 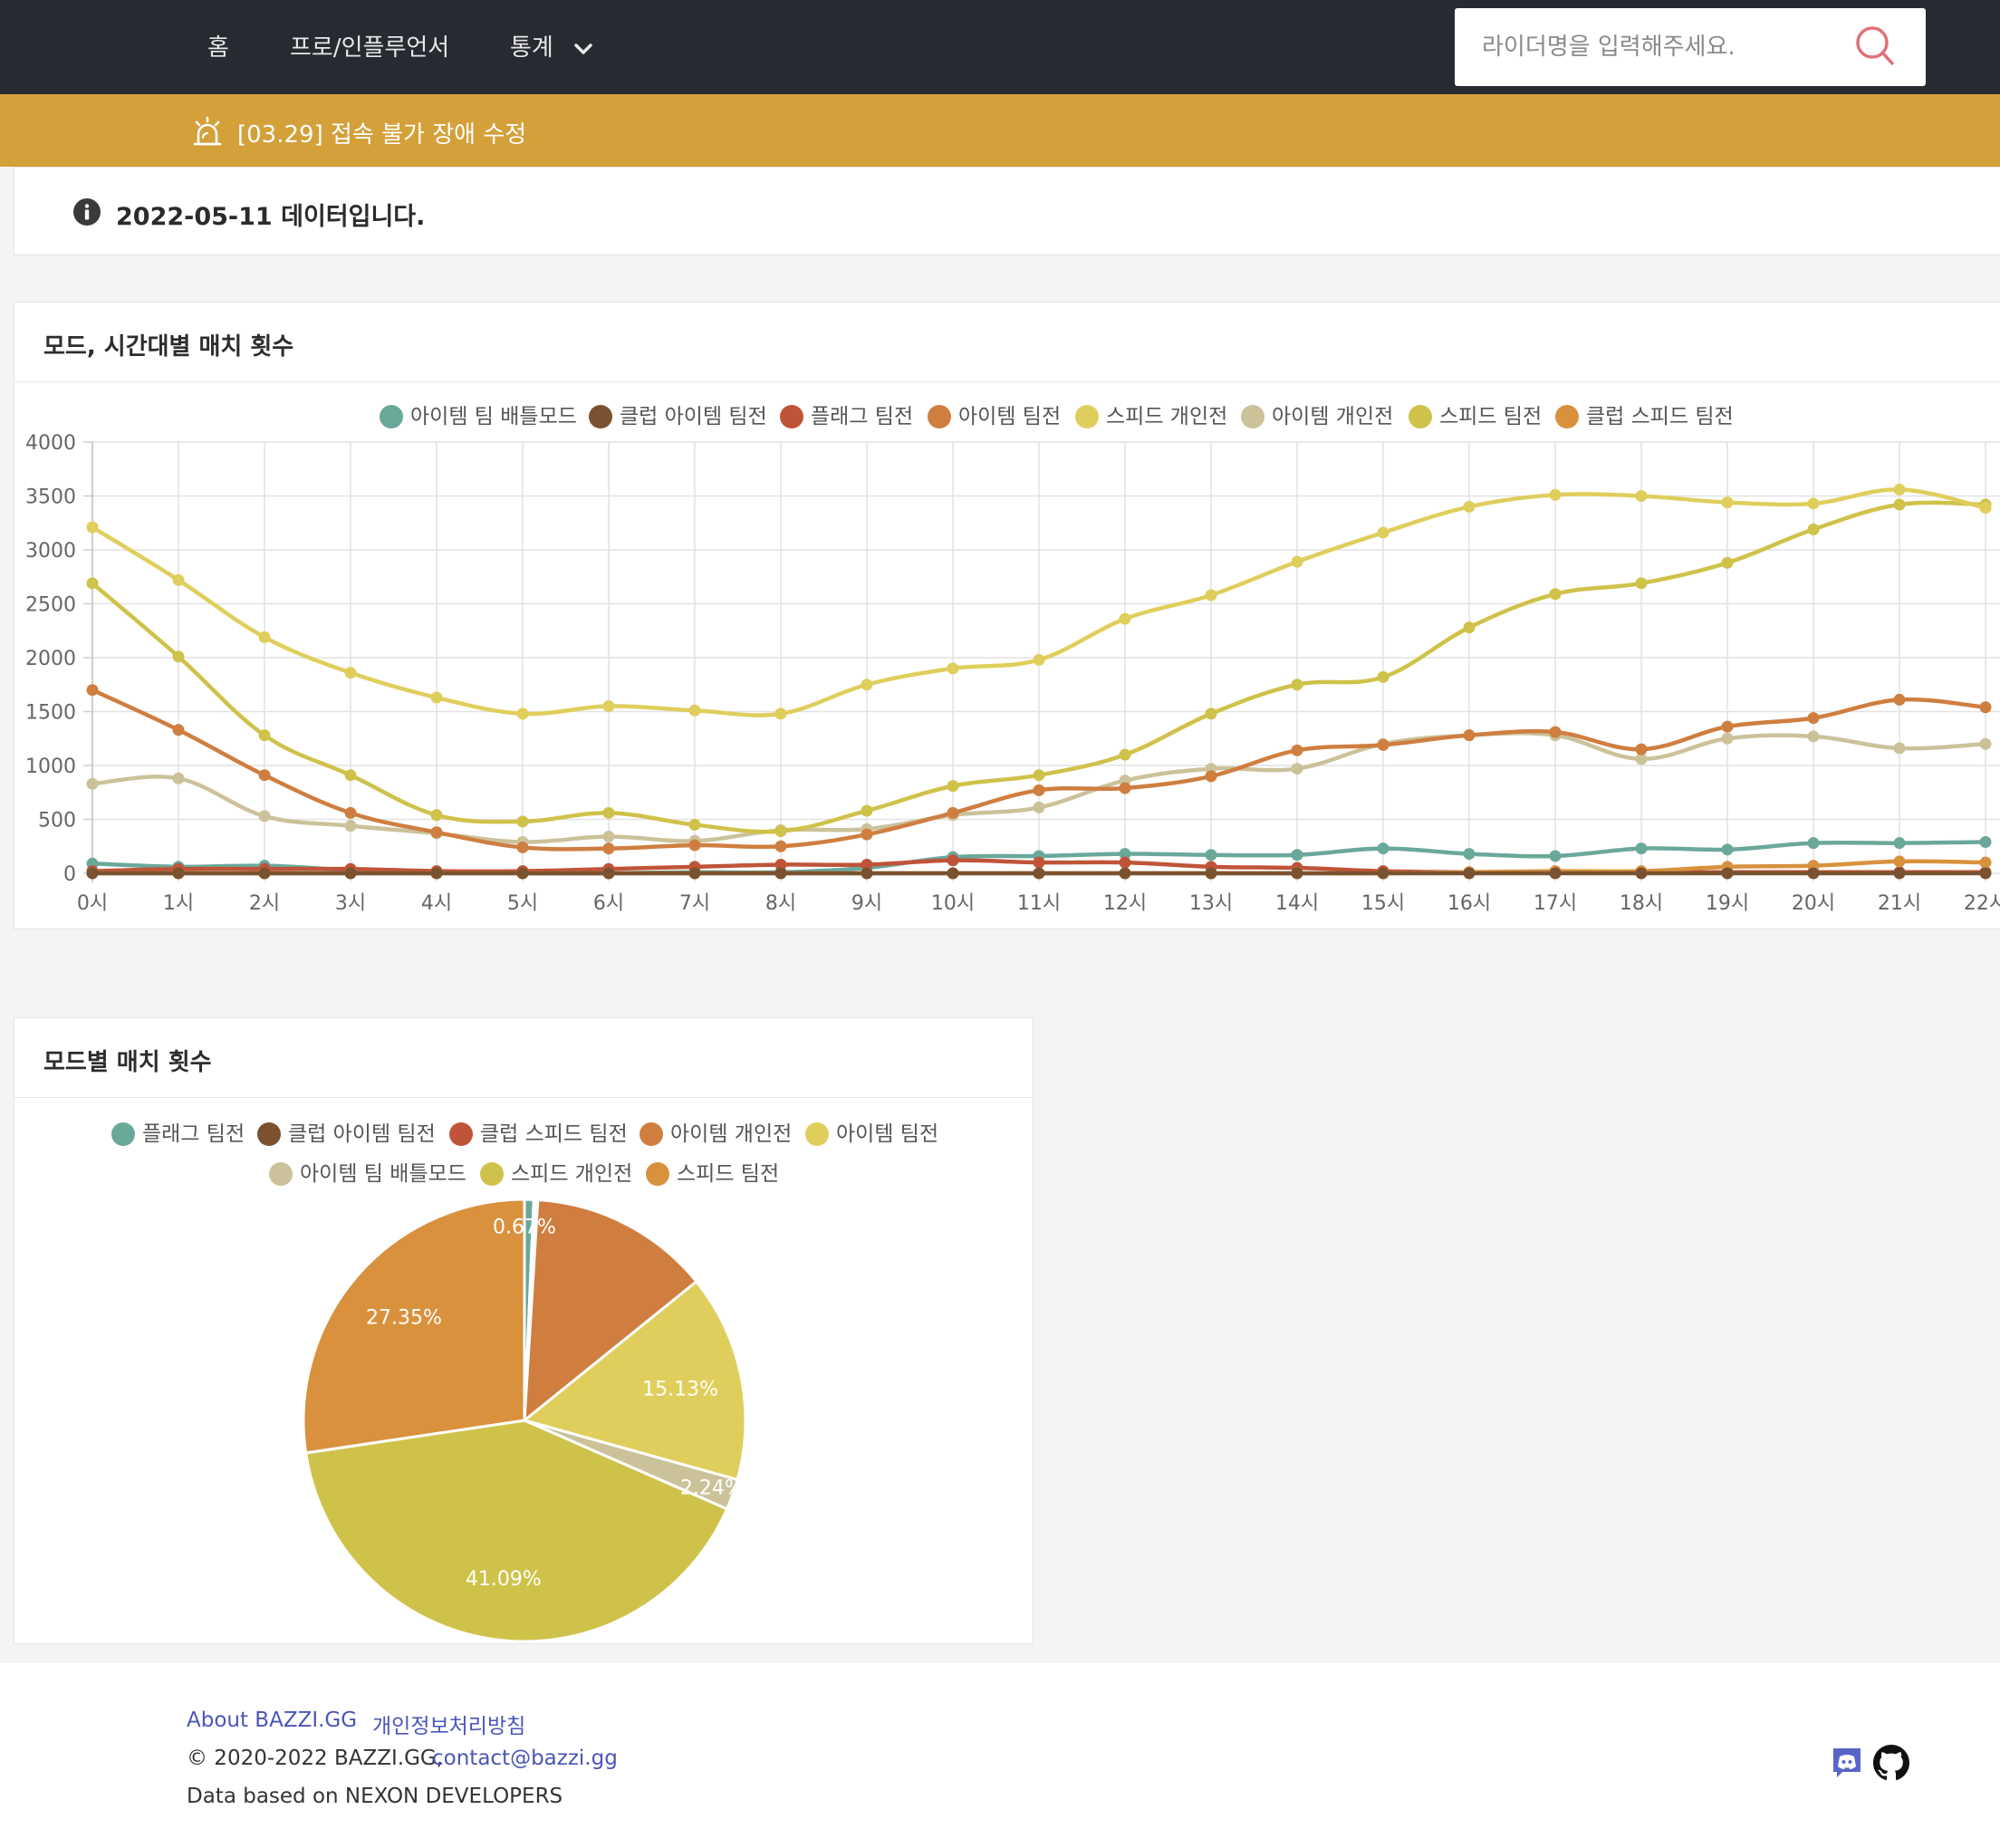 I want to click on copyright-text: © 2020-2022 BAZZI.GG,, so click(x=315, y=1758).